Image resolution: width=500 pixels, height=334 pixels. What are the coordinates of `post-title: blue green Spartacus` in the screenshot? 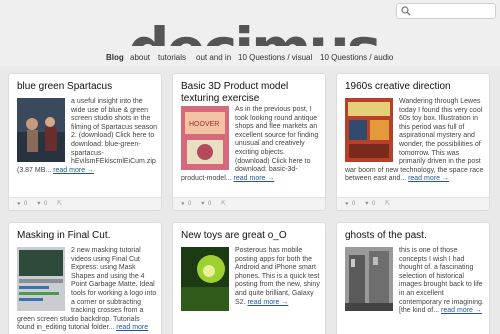 It's located at (64, 87).